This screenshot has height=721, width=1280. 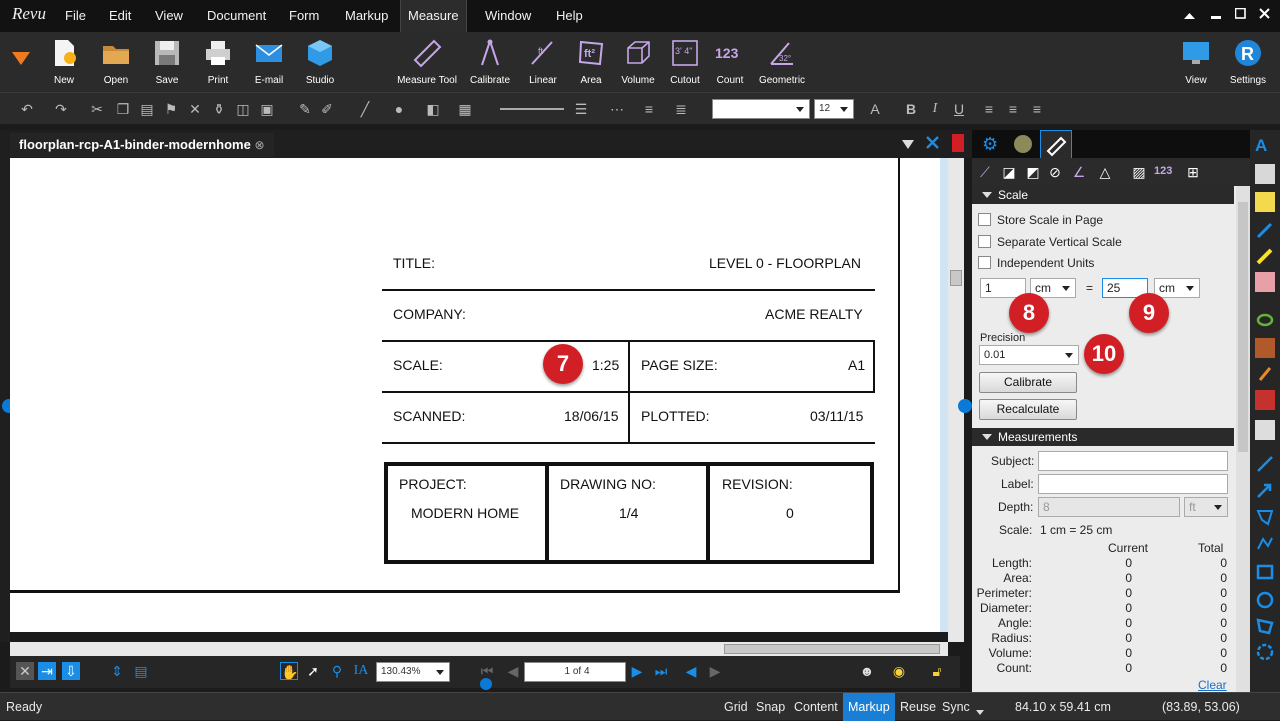 What do you see at coordinates (120, 16) in the screenshot?
I see `menu-edit: Edit` at bounding box center [120, 16].